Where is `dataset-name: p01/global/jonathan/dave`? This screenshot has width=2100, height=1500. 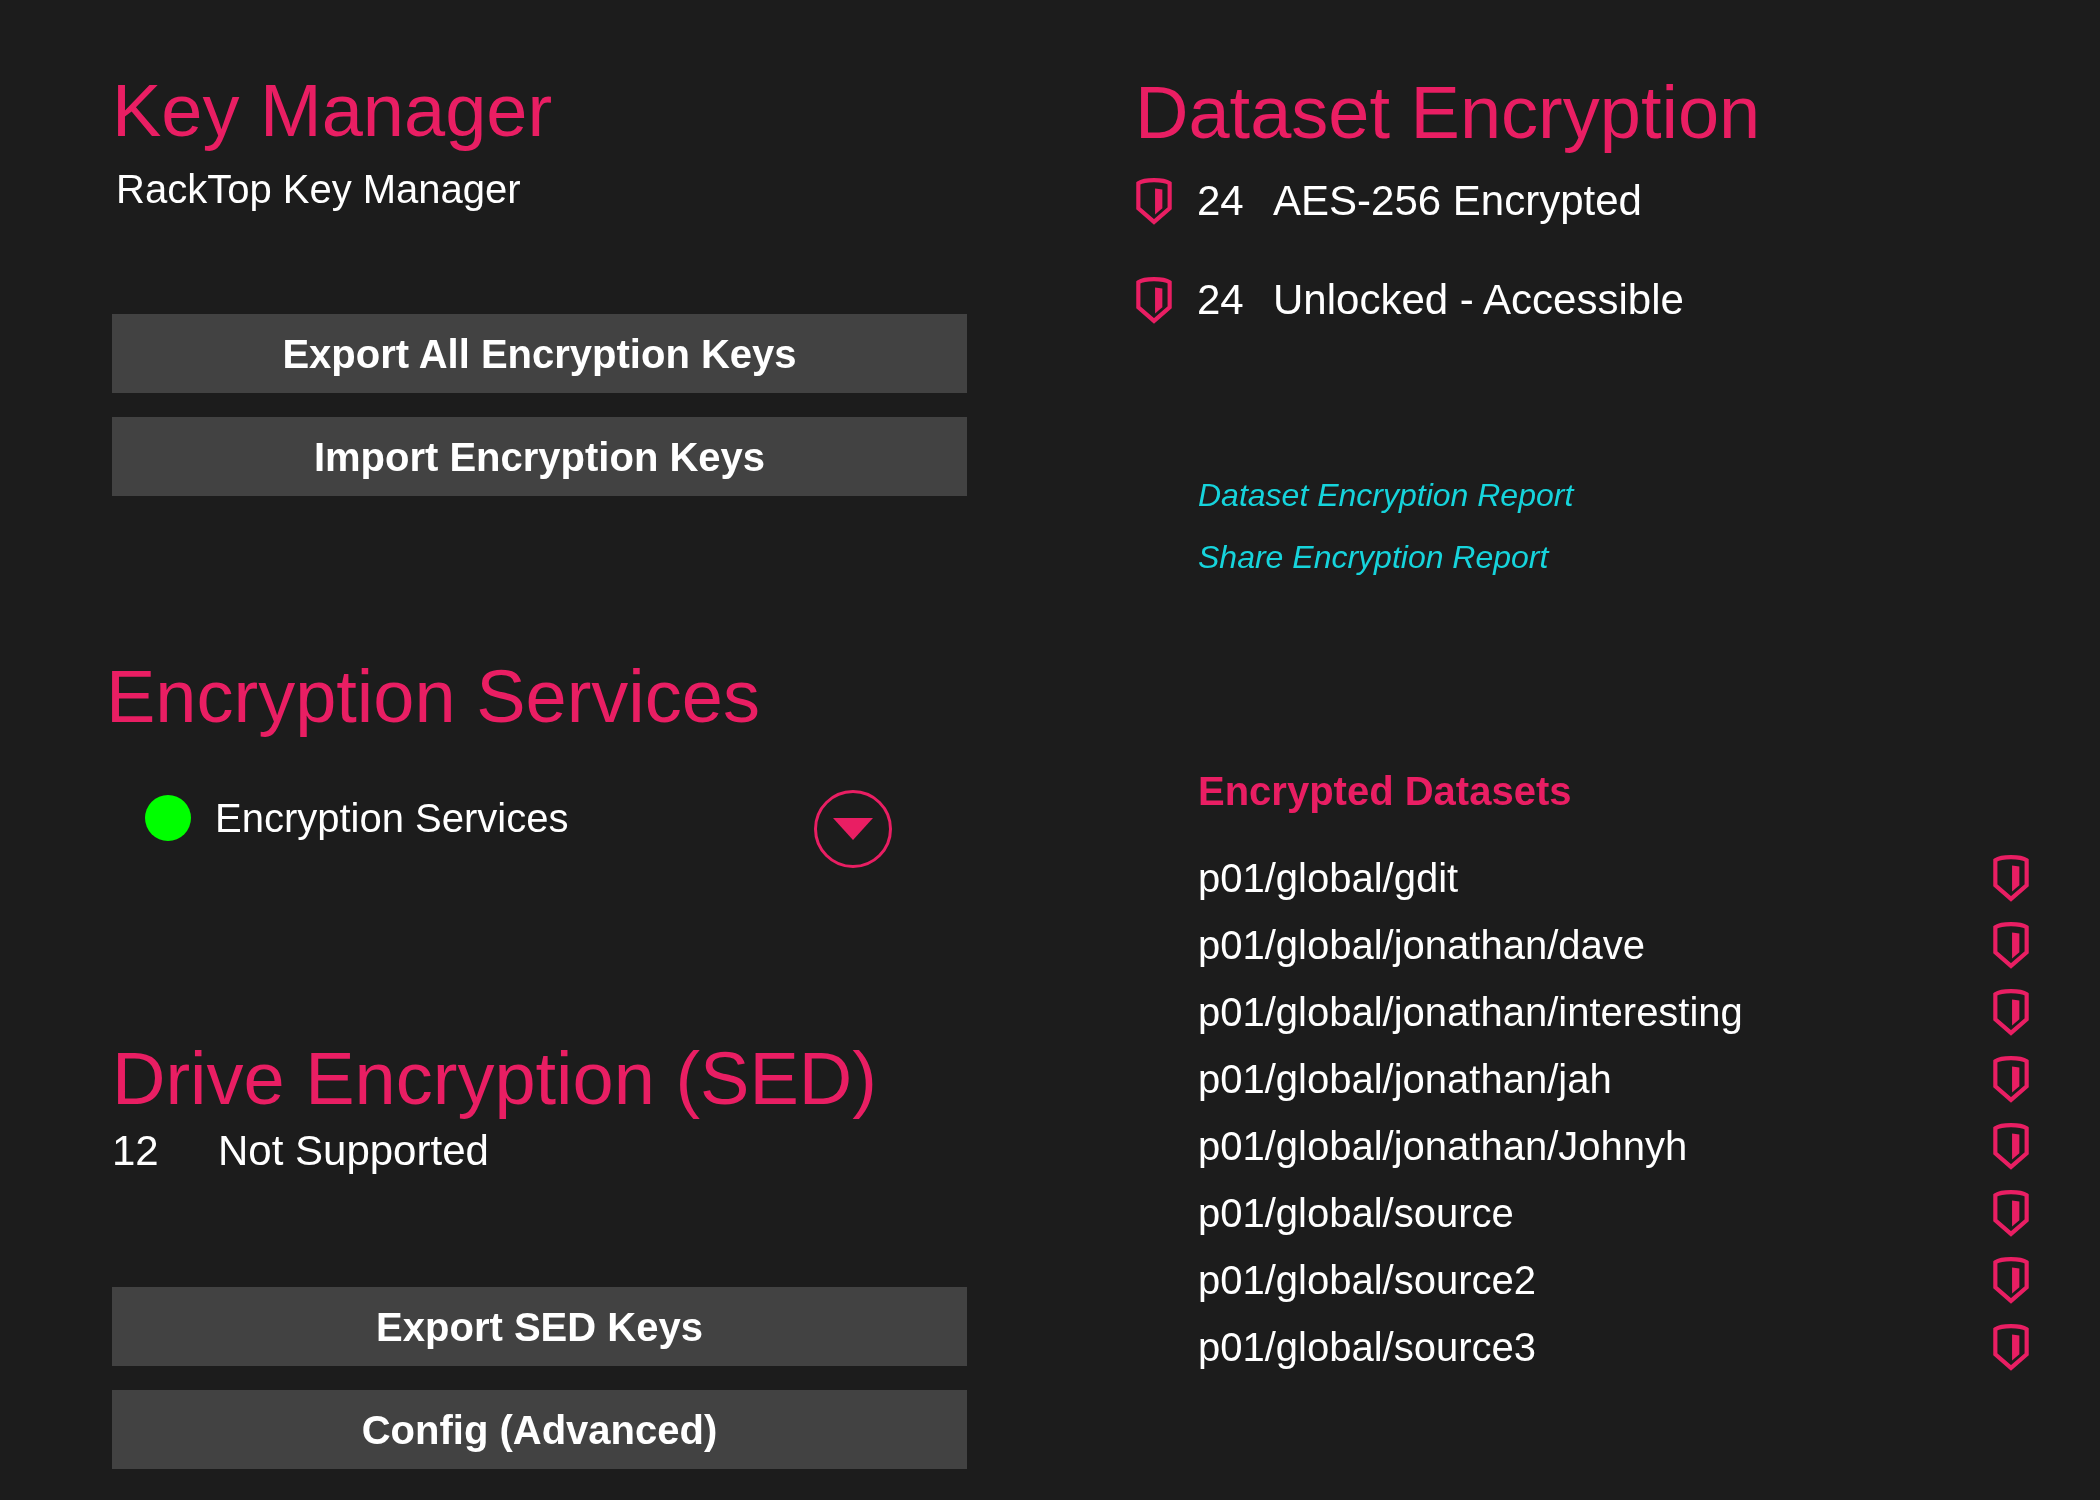
dataset-name: p01/global/jonathan/dave is located at coordinates (1422, 945).